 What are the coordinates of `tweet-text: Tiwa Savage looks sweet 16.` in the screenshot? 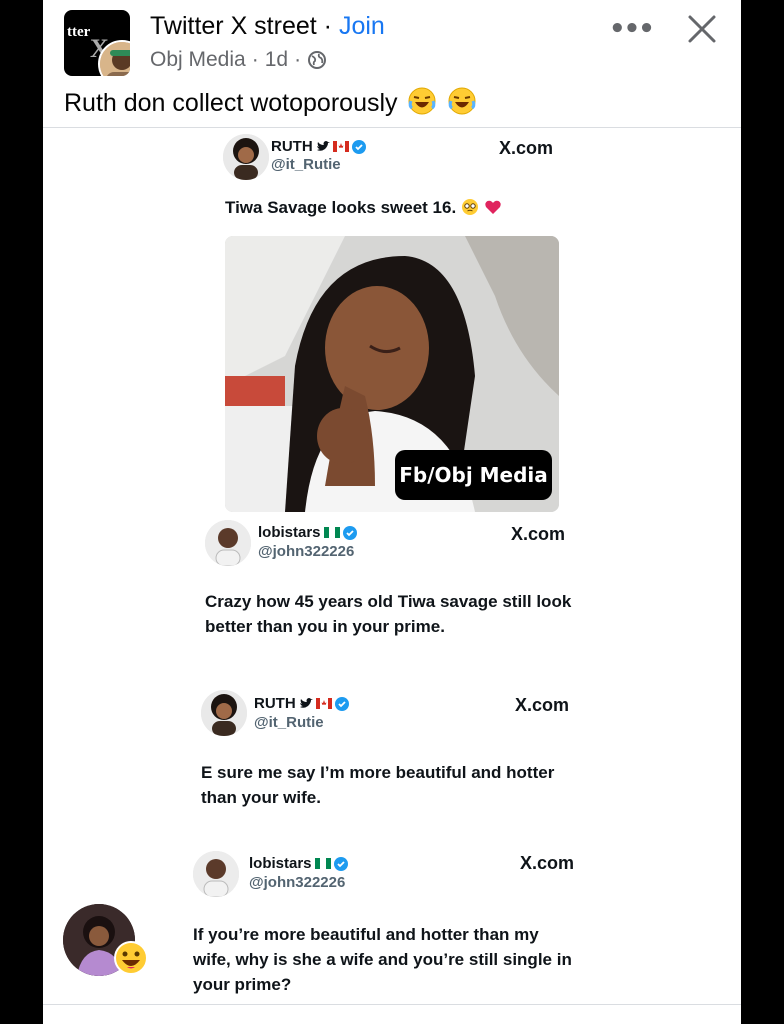 It's located at (385, 207).